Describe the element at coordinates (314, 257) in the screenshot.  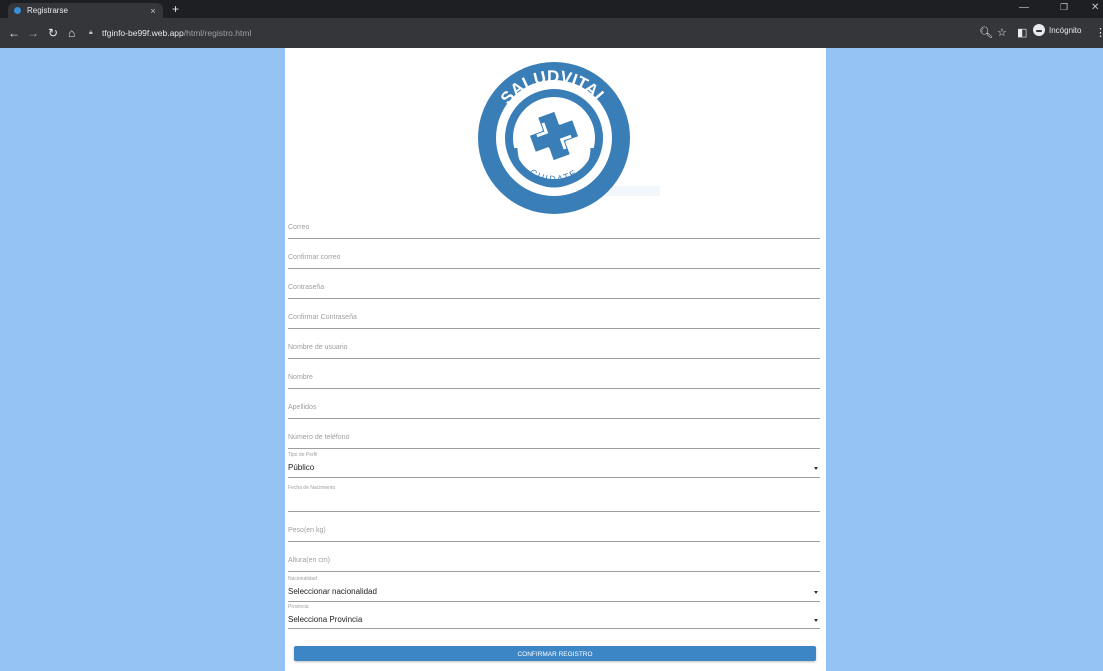
I see `confirm-email-placeholder: Confirmar correo` at that location.